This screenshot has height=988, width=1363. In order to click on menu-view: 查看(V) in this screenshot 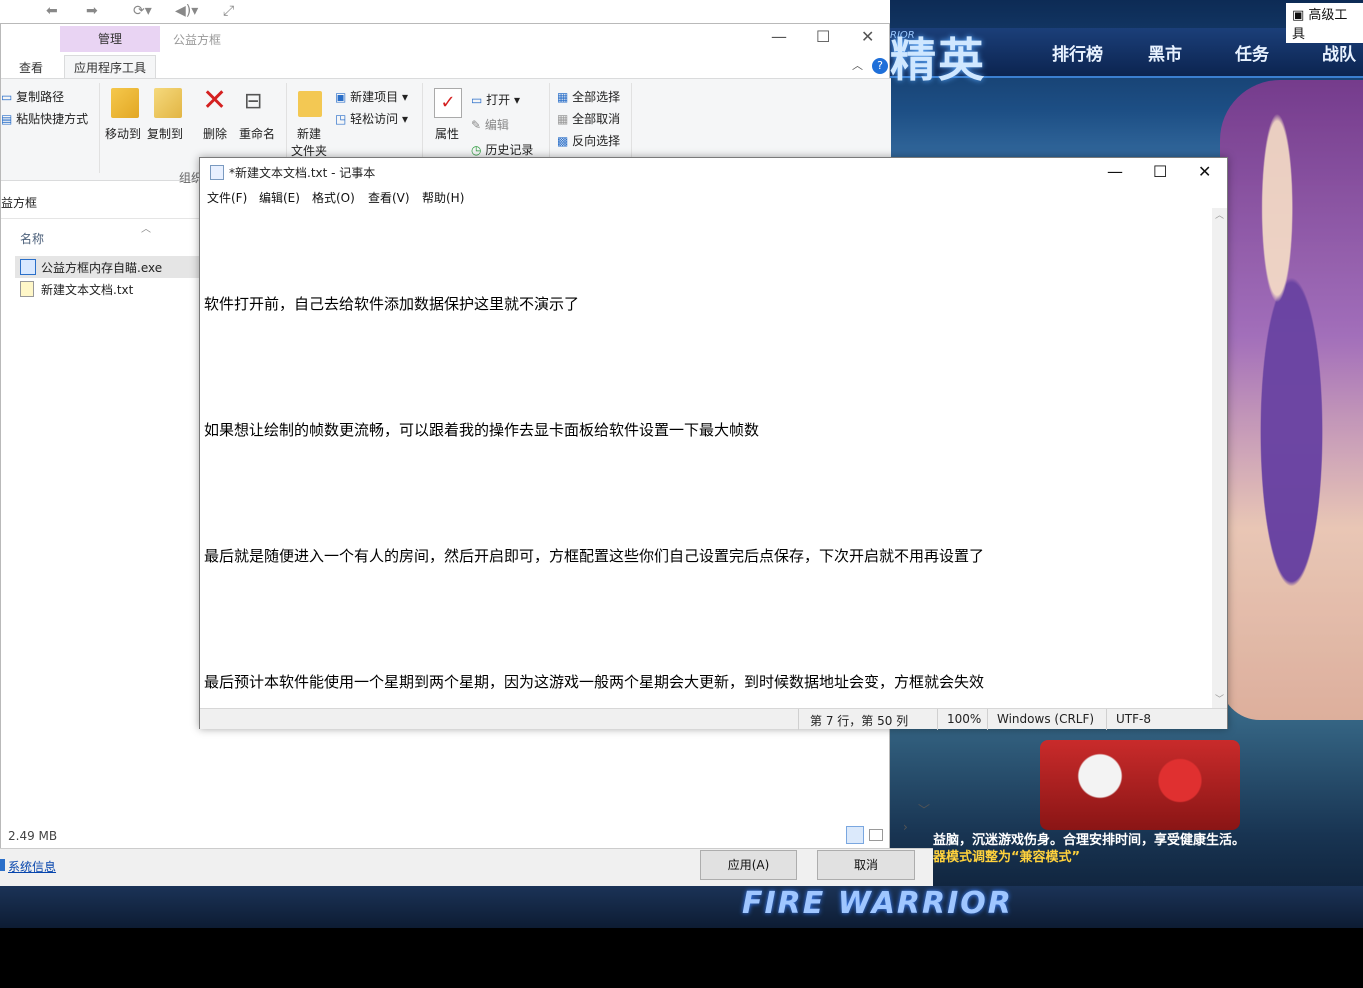, I will do `click(389, 197)`.